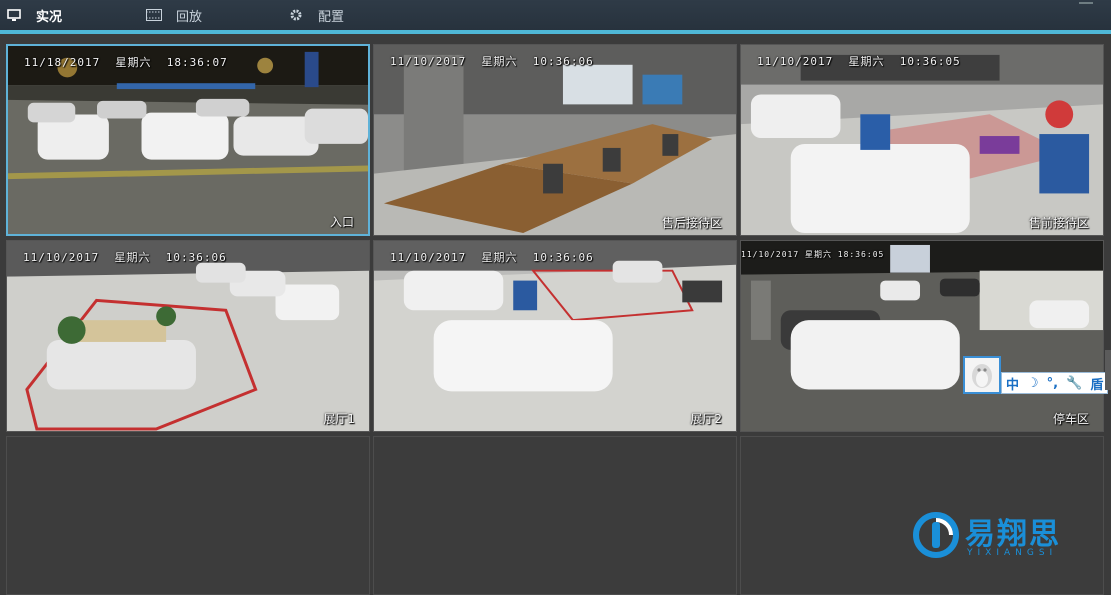  I want to click on brand-watermark: 易翔思 YIXIANGSI, so click(987, 535).